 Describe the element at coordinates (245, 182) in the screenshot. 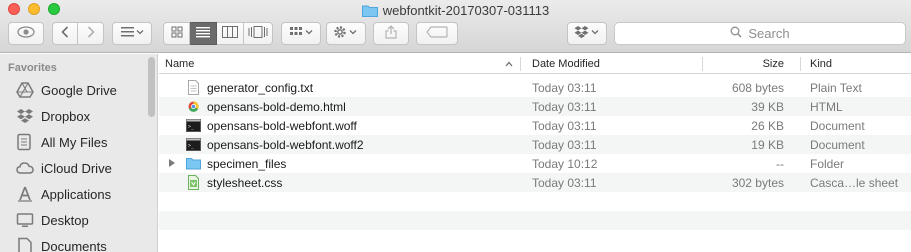

I see `file-name: stylesheet.css` at that location.